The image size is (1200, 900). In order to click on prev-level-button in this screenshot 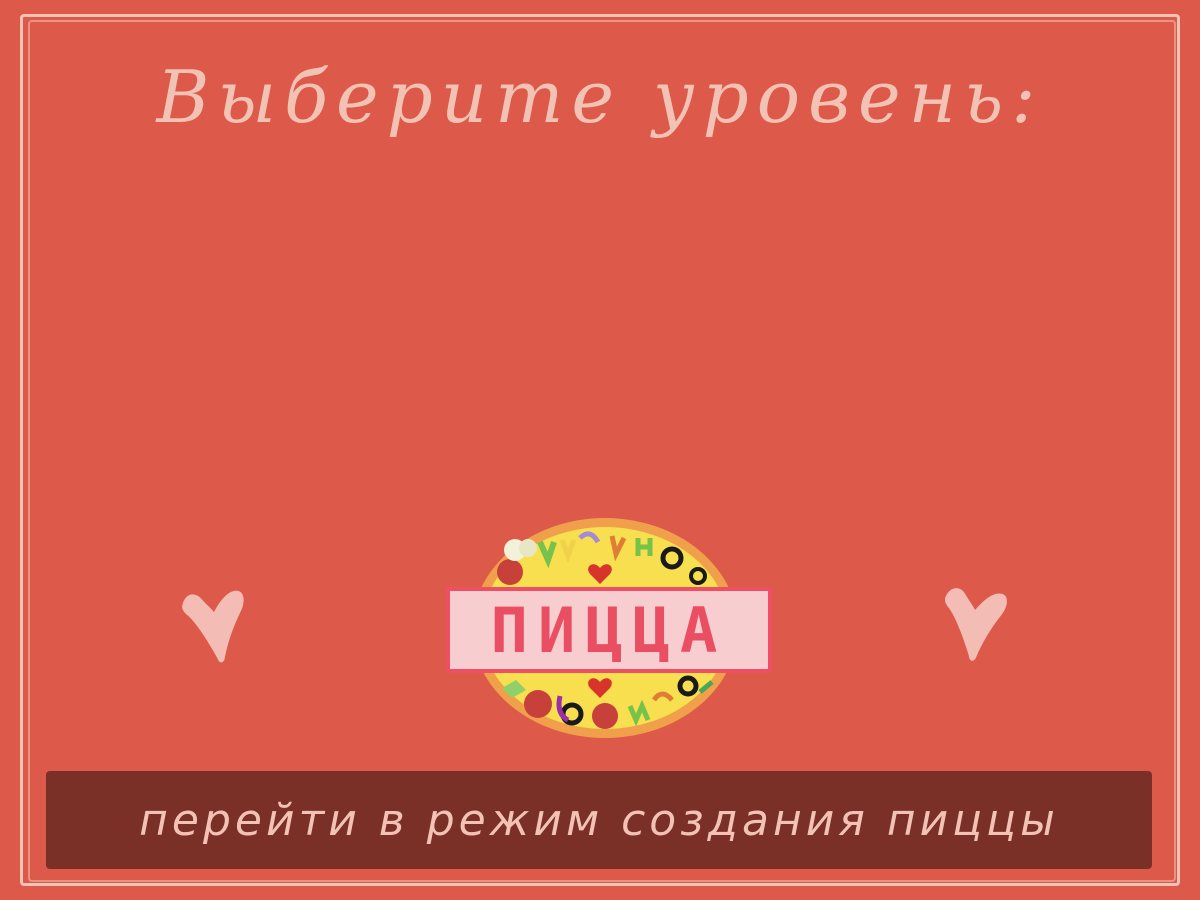, I will do `click(216, 627)`.